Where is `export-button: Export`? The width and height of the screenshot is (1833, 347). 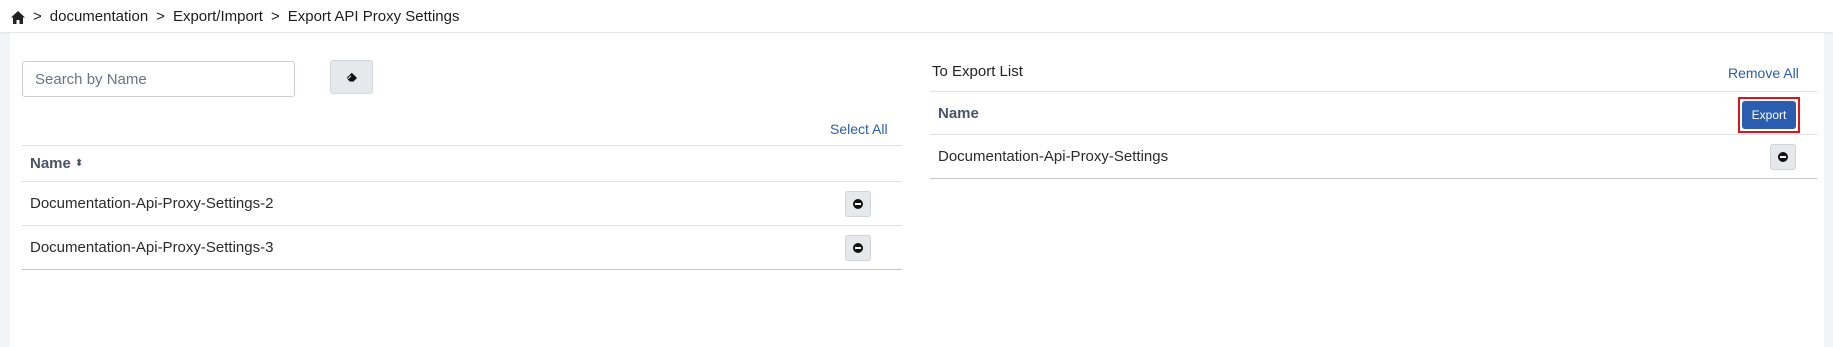 export-button: Export is located at coordinates (1769, 115).